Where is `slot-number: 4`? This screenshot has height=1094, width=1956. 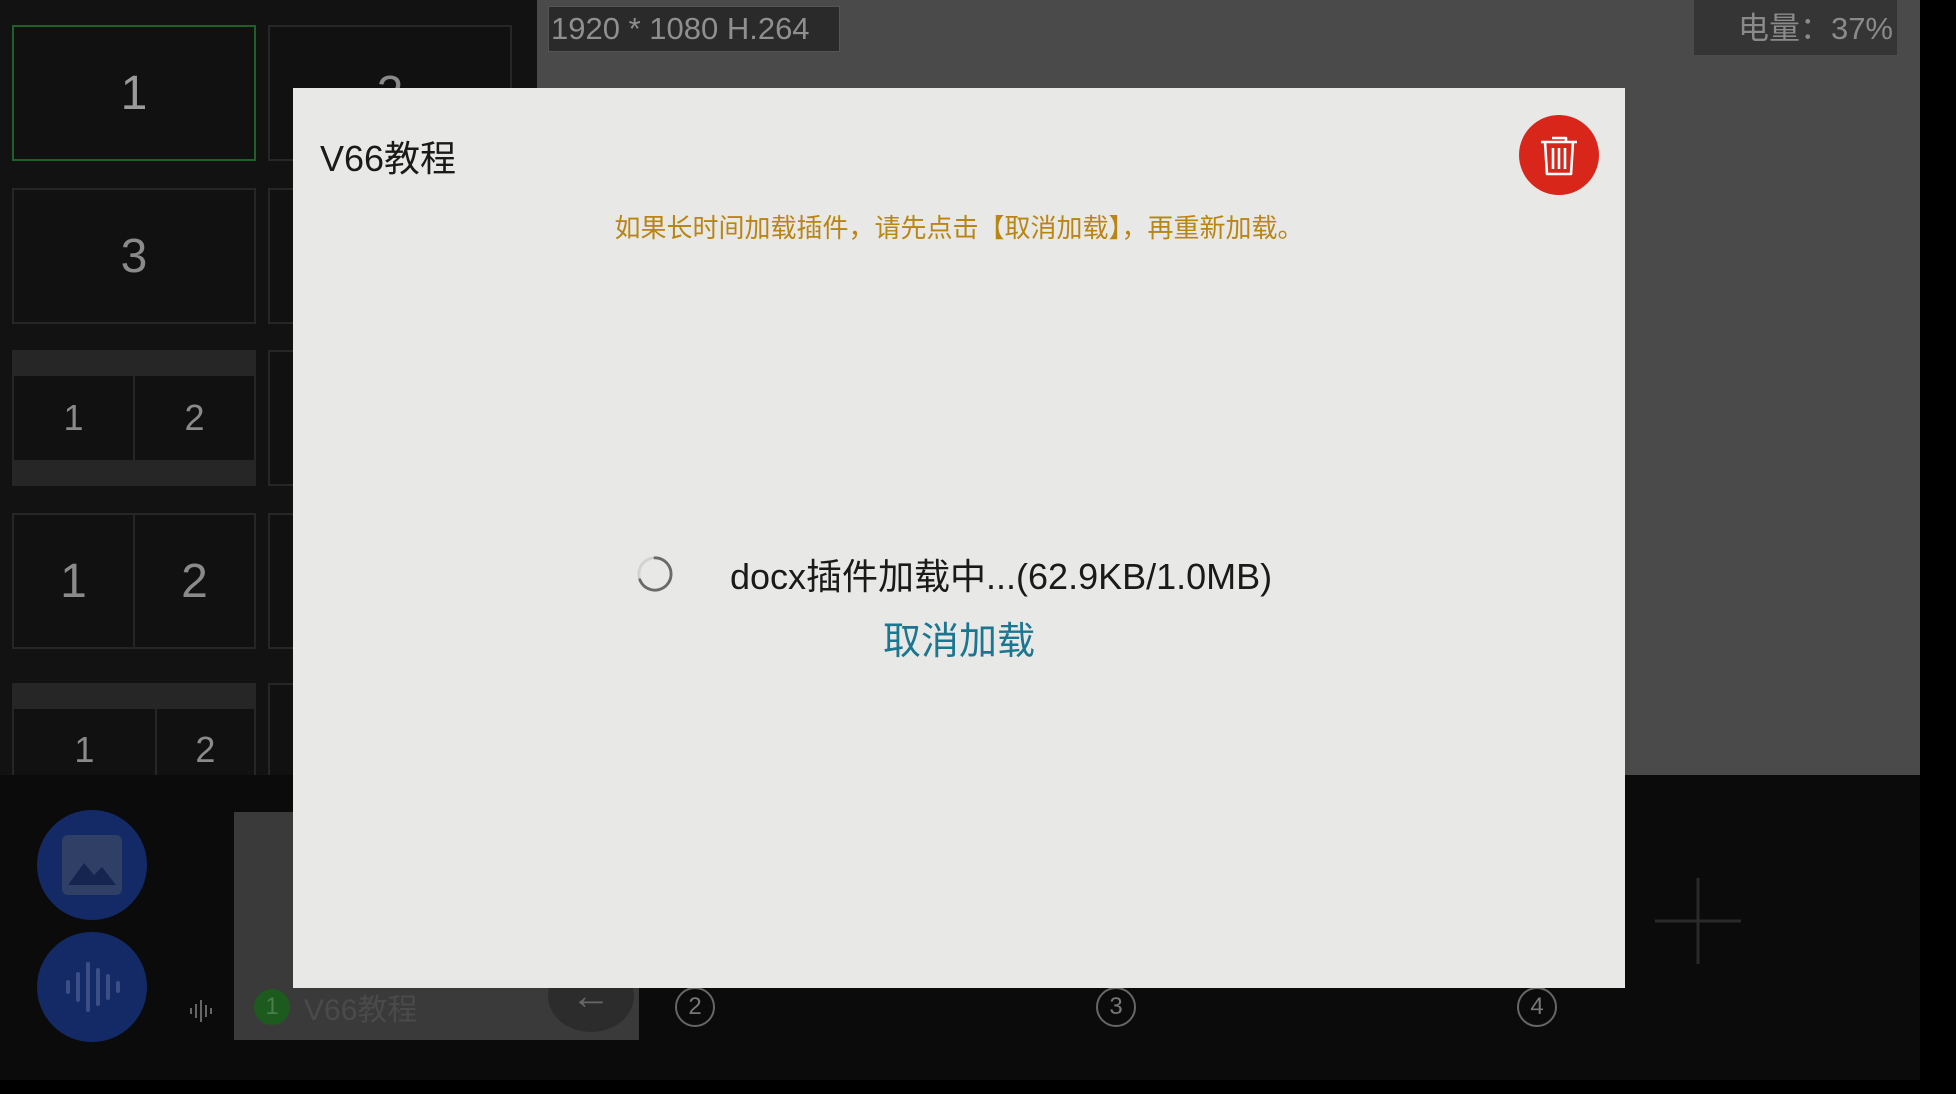 slot-number: 4 is located at coordinates (1537, 1007).